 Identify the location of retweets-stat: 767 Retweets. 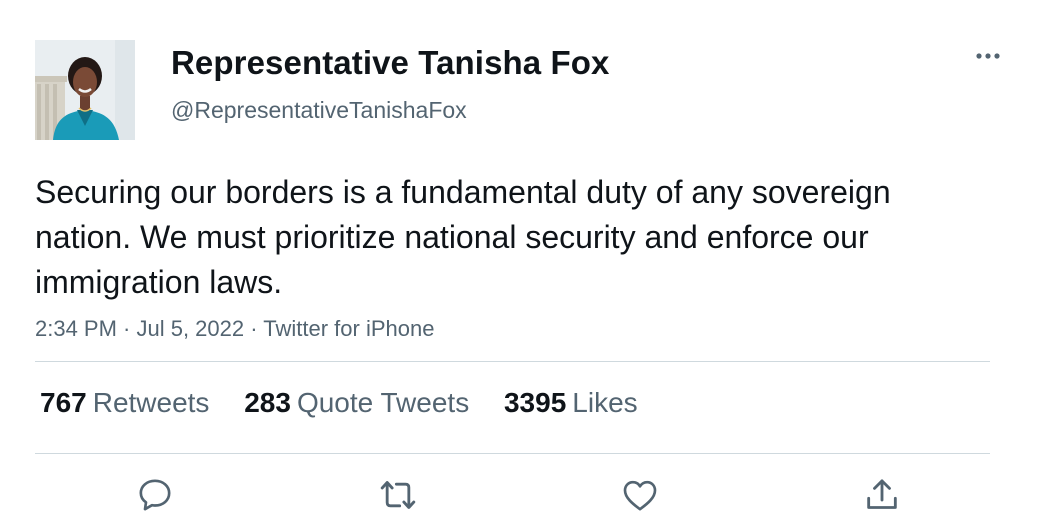
(124, 403).